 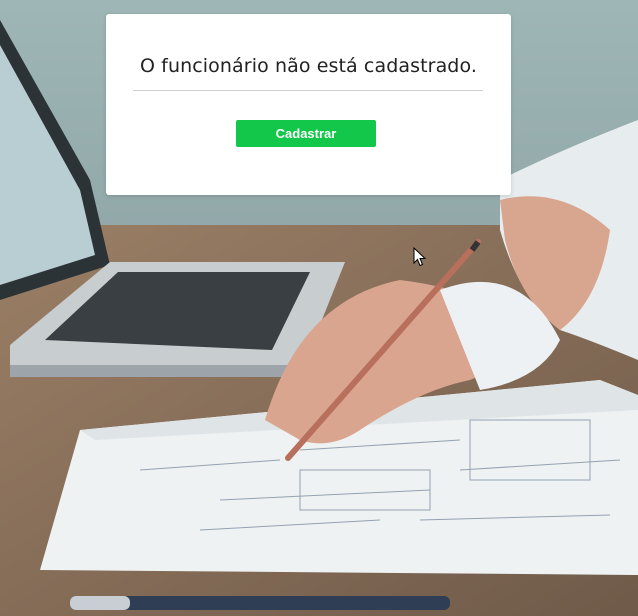 I want to click on mouse-pointer-icon, so click(x=420, y=257).